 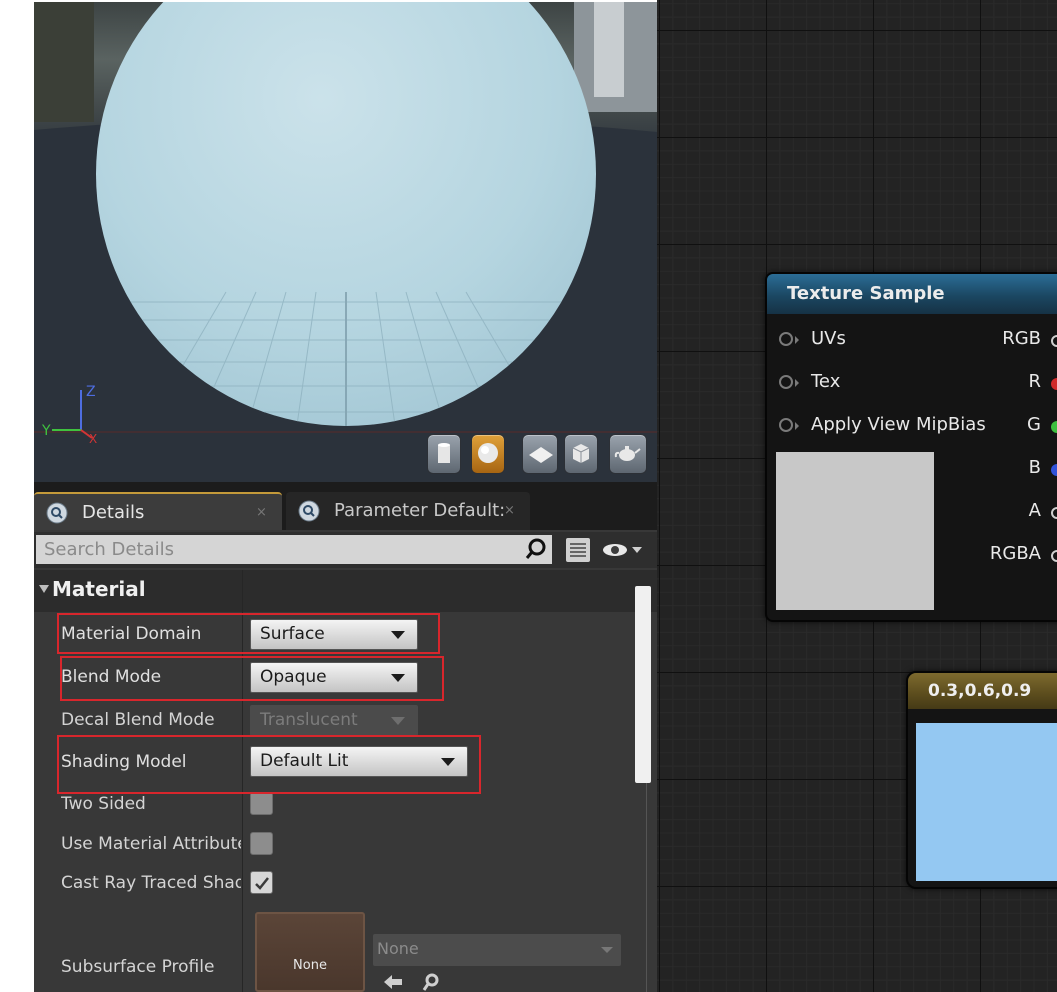 I want to click on output-label-rgb: RGB, so click(x=1021, y=338).